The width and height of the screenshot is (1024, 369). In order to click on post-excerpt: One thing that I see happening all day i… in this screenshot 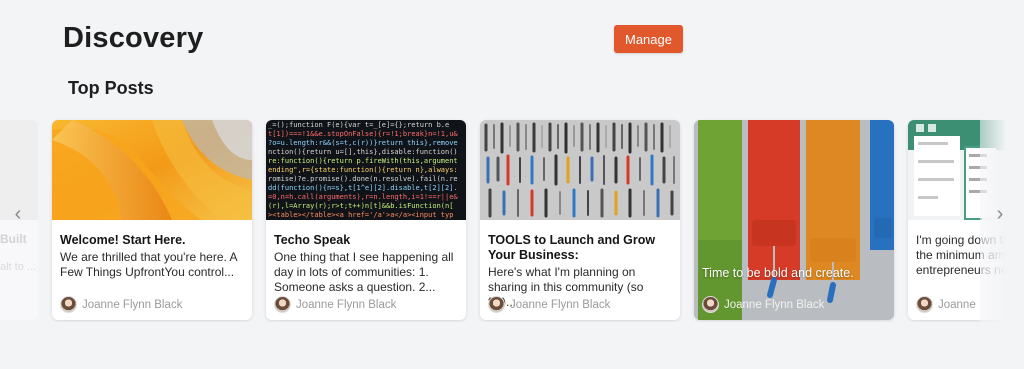, I will do `click(364, 272)`.